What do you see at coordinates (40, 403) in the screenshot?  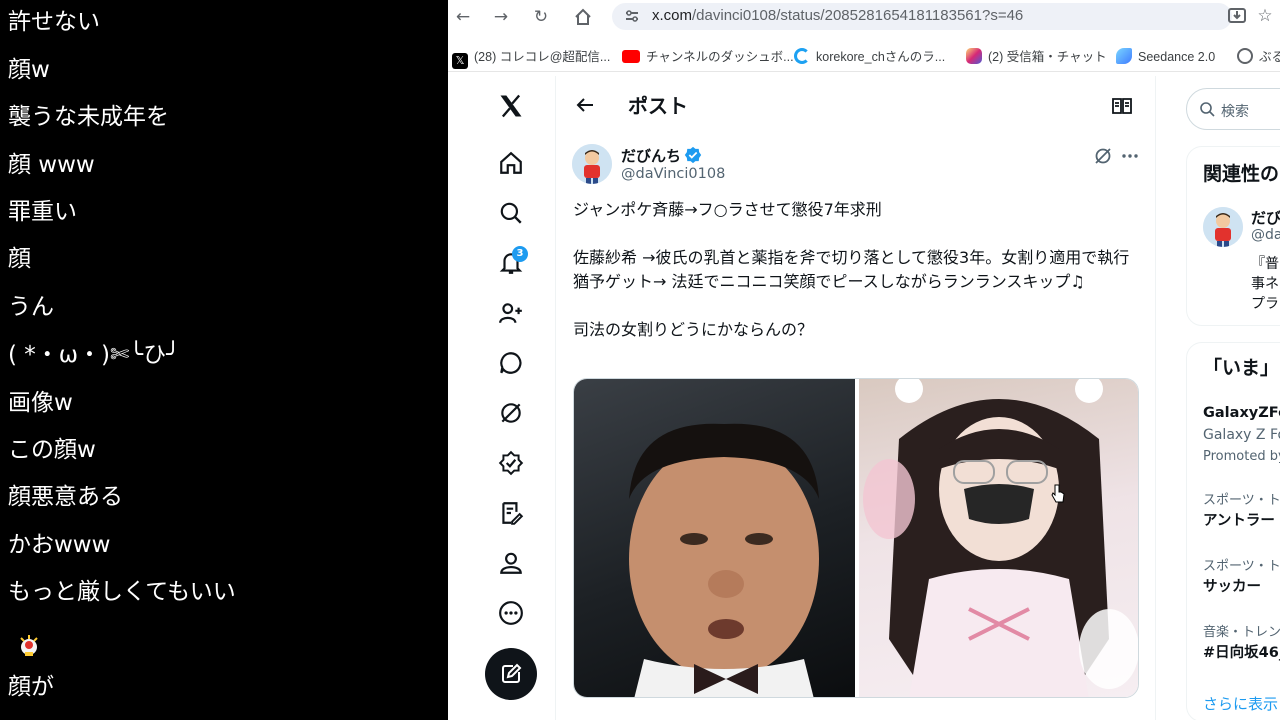 I see `comment: 画像w` at bounding box center [40, 403].